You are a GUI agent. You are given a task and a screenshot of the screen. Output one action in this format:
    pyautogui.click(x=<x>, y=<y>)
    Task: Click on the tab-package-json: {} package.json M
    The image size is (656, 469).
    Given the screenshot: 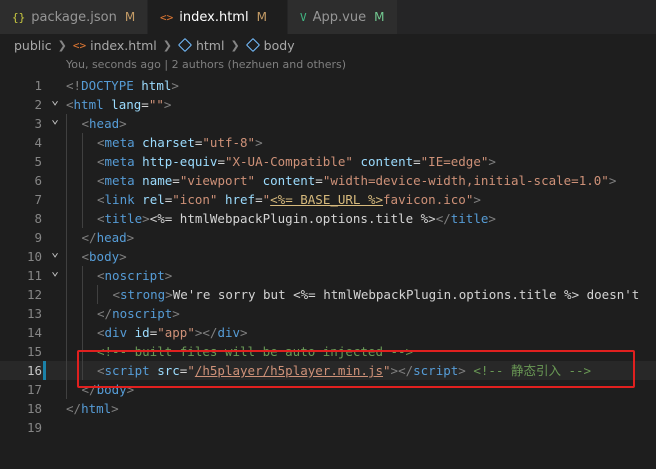 What is the action you would take?
    pyautogui.click(x=74, y=17)
    